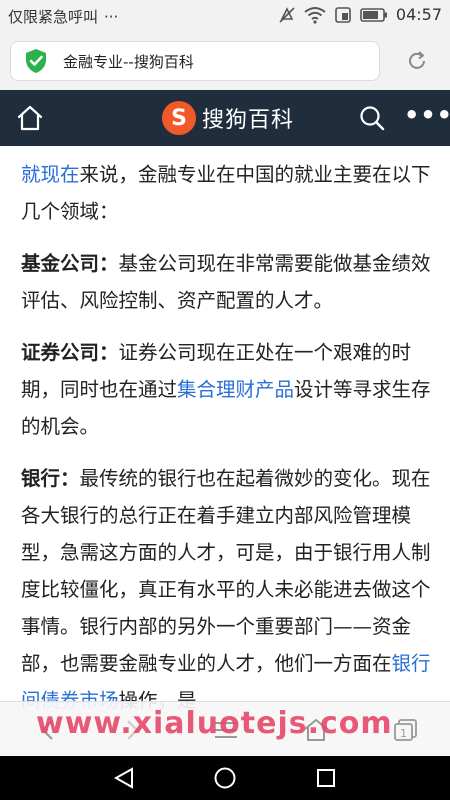 The image size is (450, 800). Describe the element at coordinates (124, 778) in the screenshot. I see `nav-back-icon` at that location.